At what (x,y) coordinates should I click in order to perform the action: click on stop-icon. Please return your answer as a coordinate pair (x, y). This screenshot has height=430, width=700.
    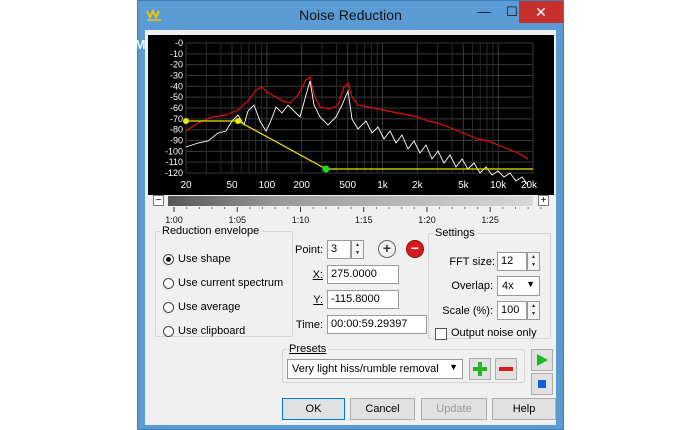
    Looking at the image, I should click on (542, 384).